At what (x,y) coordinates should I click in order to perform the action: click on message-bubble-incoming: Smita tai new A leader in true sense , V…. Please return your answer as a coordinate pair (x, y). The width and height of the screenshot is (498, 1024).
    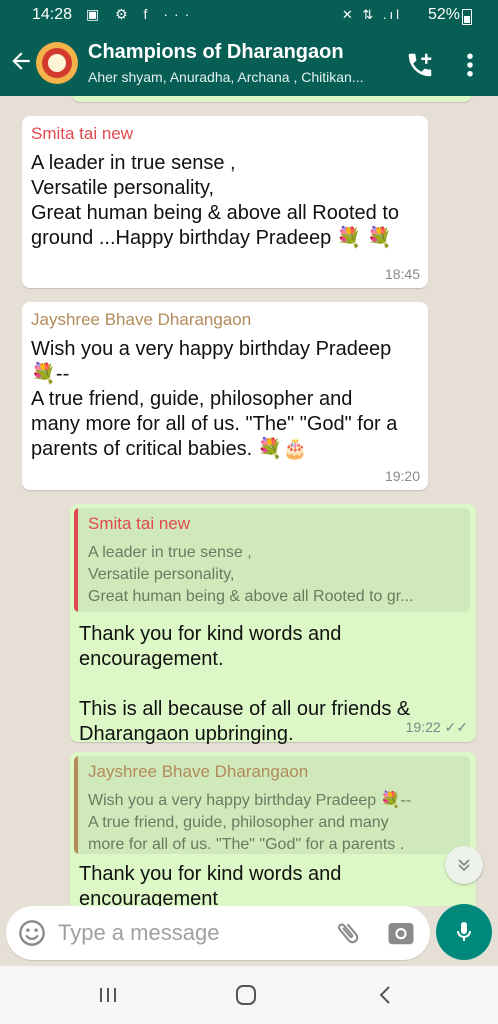
    Looking at the image, I should click on (225, 202).